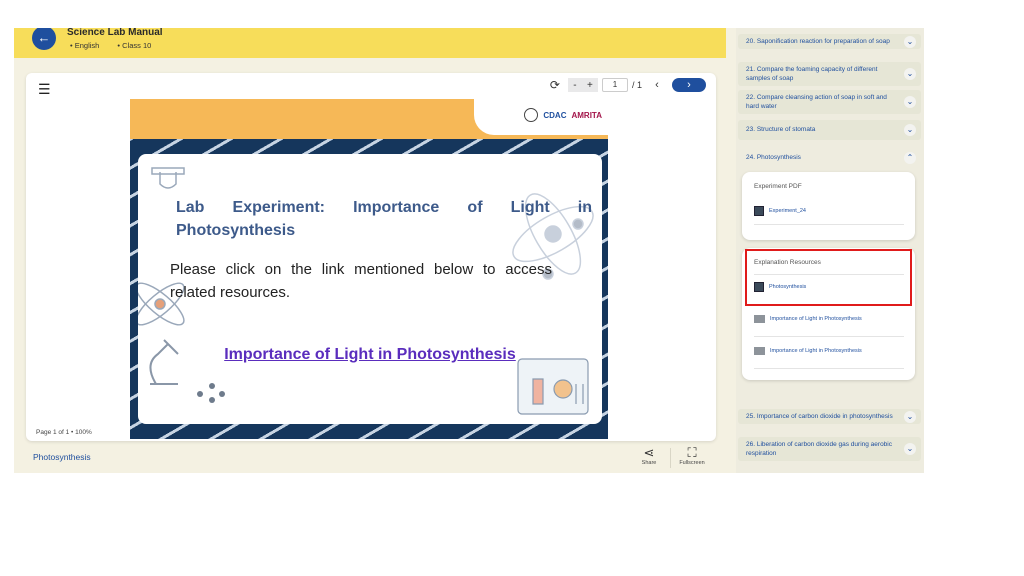  What do you see at coordinates (778, 186) in the screenshot?
I see `experiment-pdf-title: Experiment PDF` at bounding box center [778, 186].